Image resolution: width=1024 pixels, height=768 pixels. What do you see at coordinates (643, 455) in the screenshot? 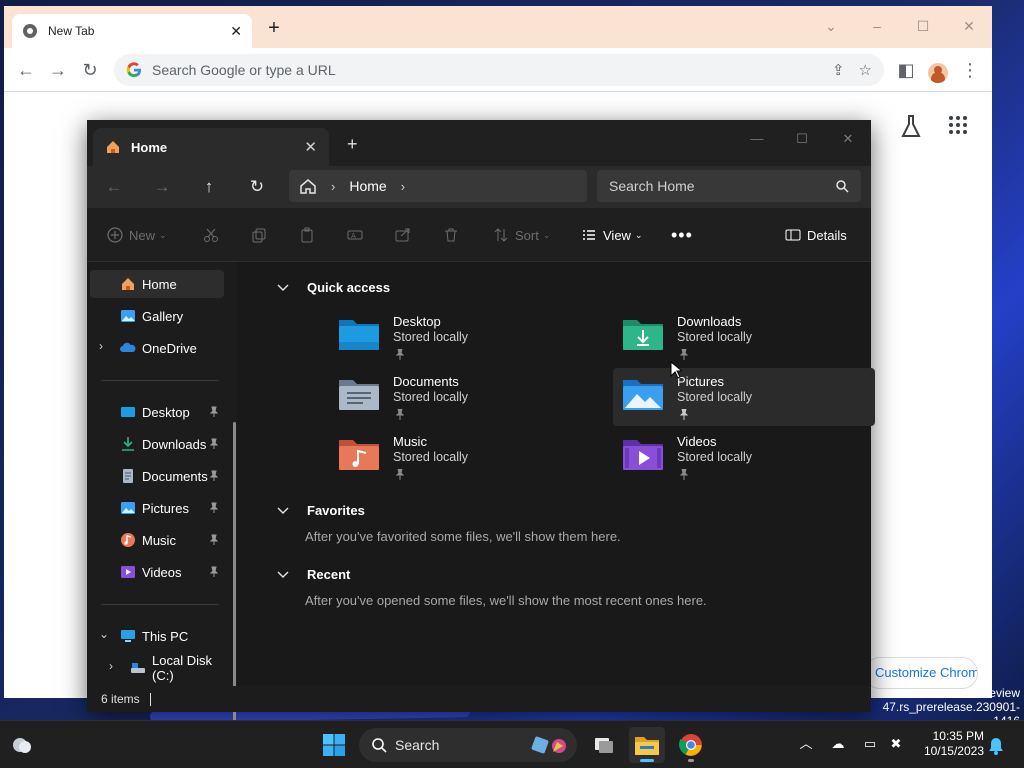
I see `videos-folder-icon` at bounding box center [643, 455].